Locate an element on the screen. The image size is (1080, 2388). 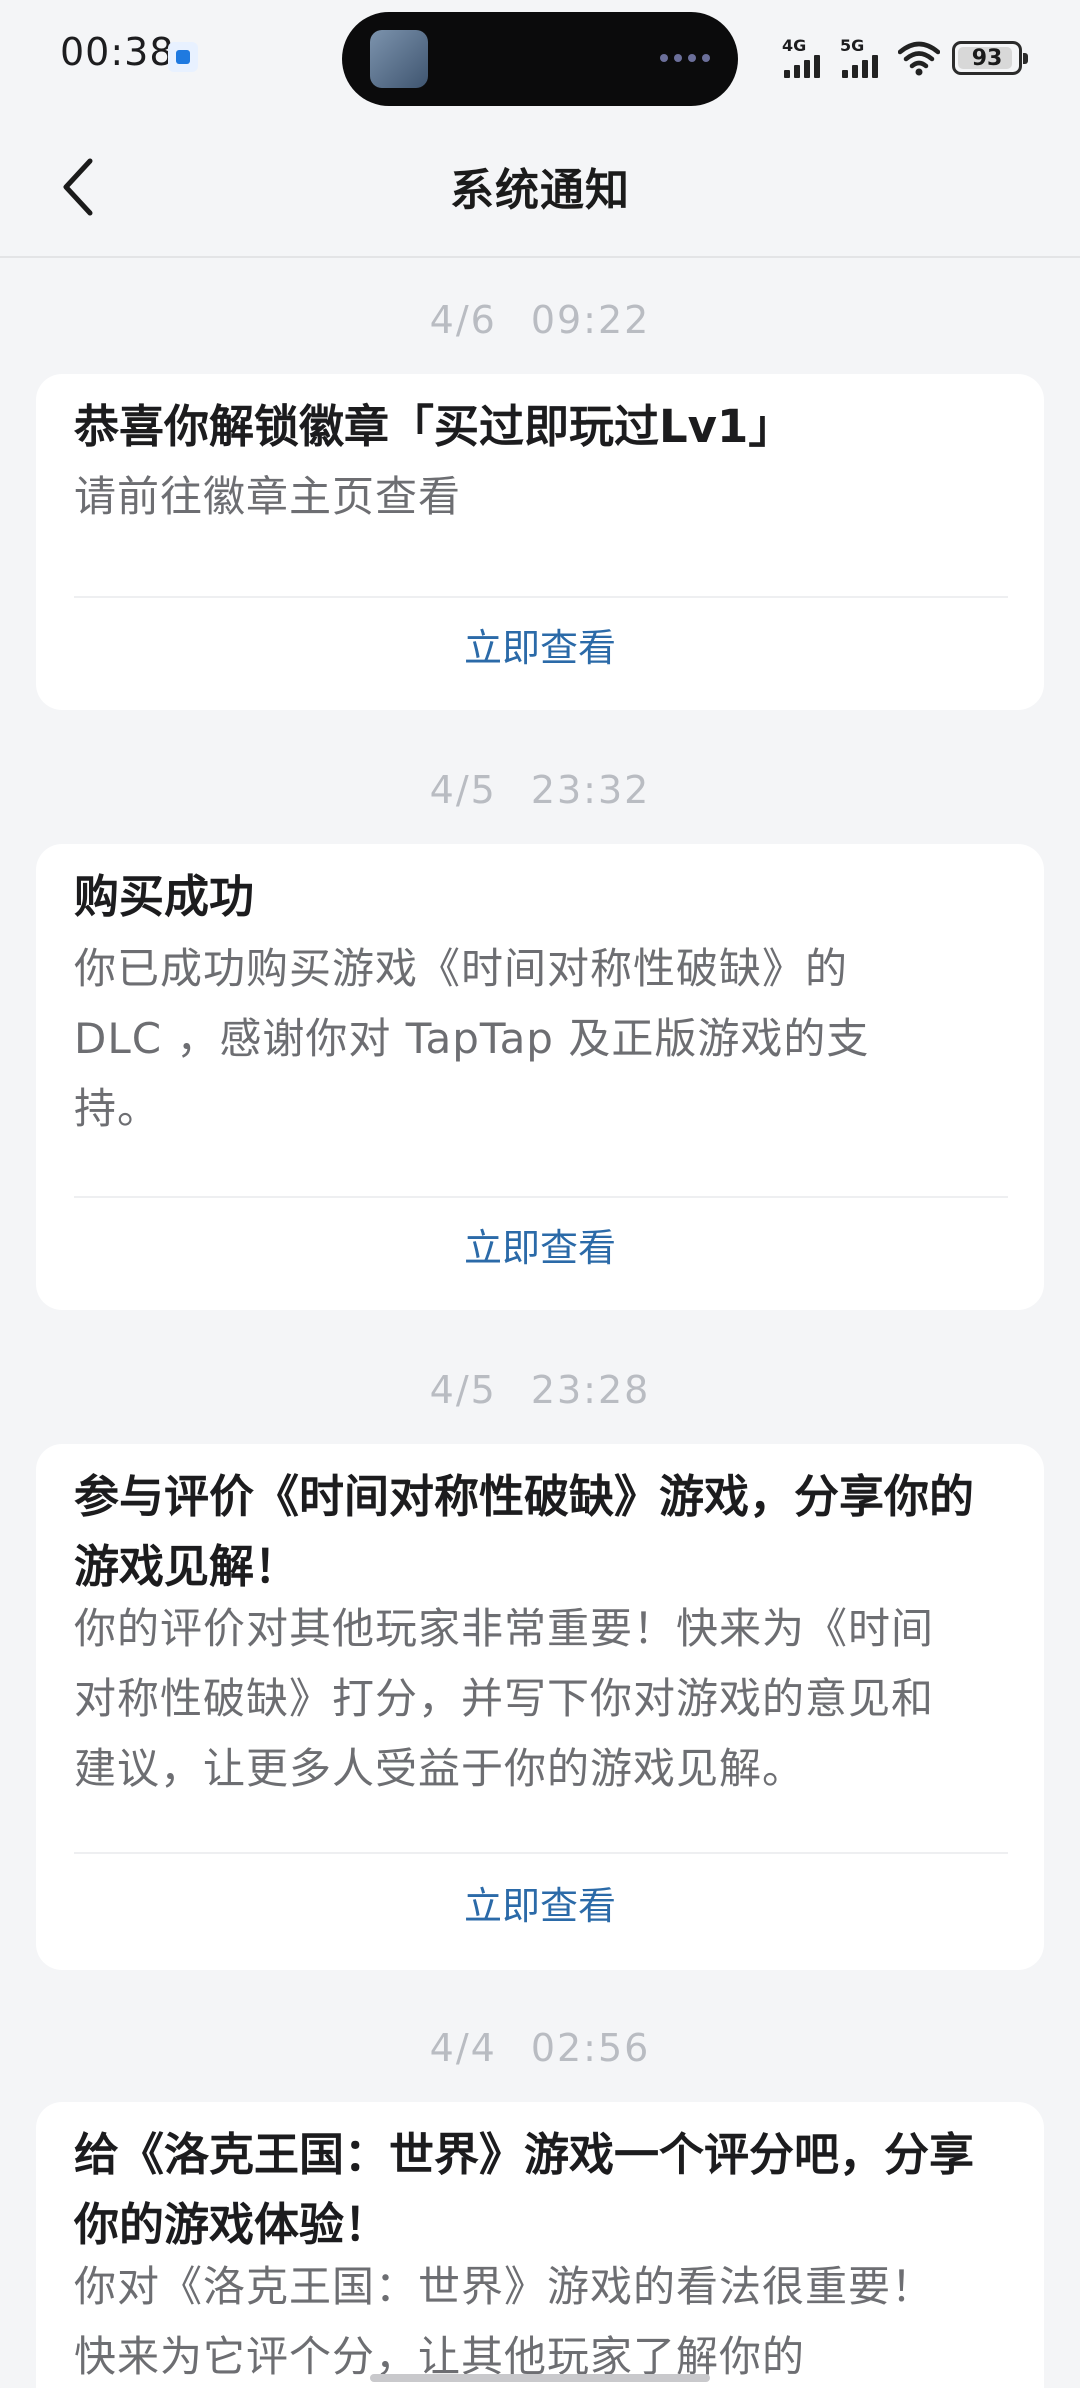
status-bar: 00:38 4G 5G 93 is located at coordinates (540, 56).